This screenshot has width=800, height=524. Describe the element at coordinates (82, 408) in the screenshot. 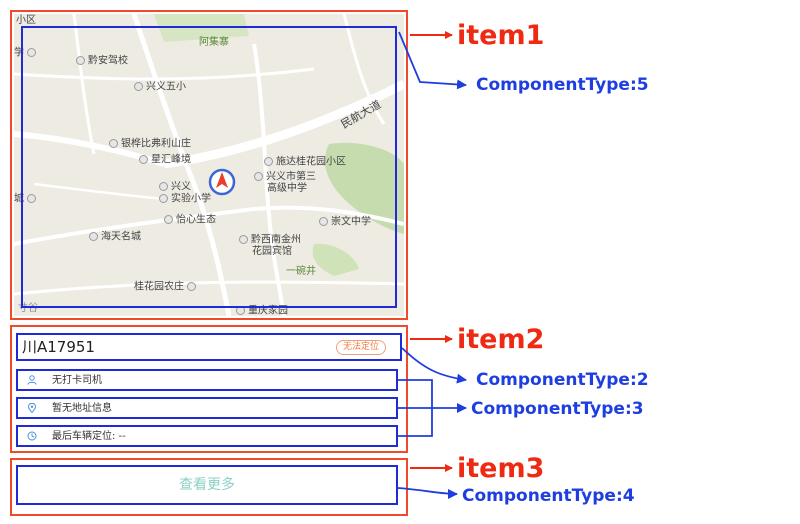

I see `address-text: 暂无地址信息` at that location.